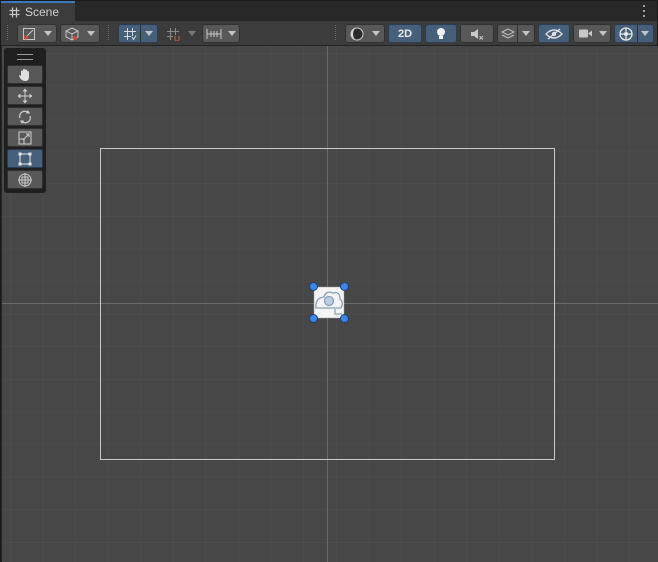  I want to click on effects-dropdown, so click(516, 33).